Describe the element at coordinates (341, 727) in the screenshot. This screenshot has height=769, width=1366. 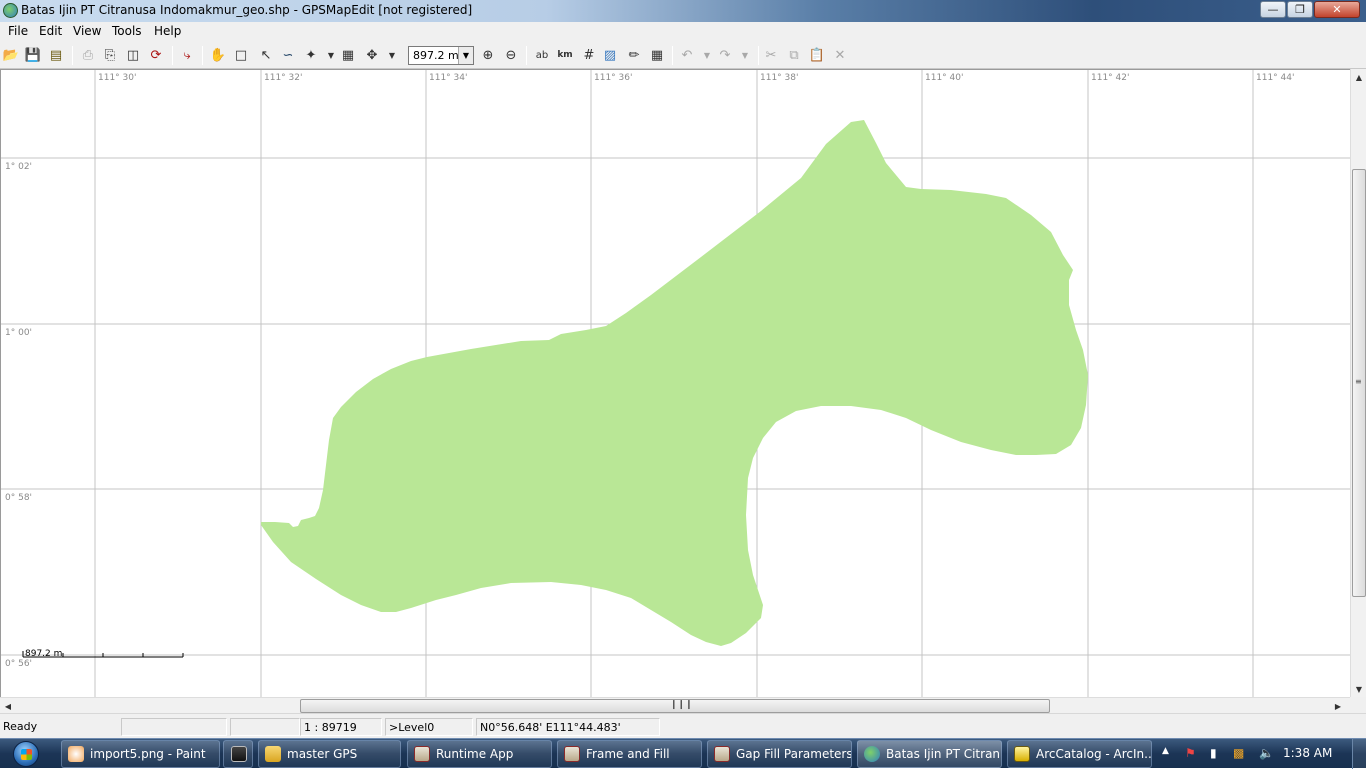
I see `status-scale: 1 : 89719` at that location.